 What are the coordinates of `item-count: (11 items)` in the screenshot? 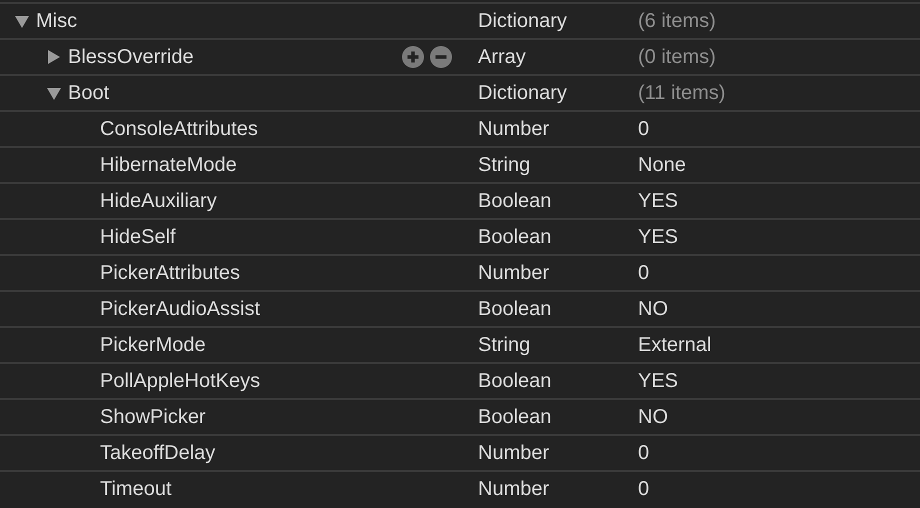 It's located at (682, 93).